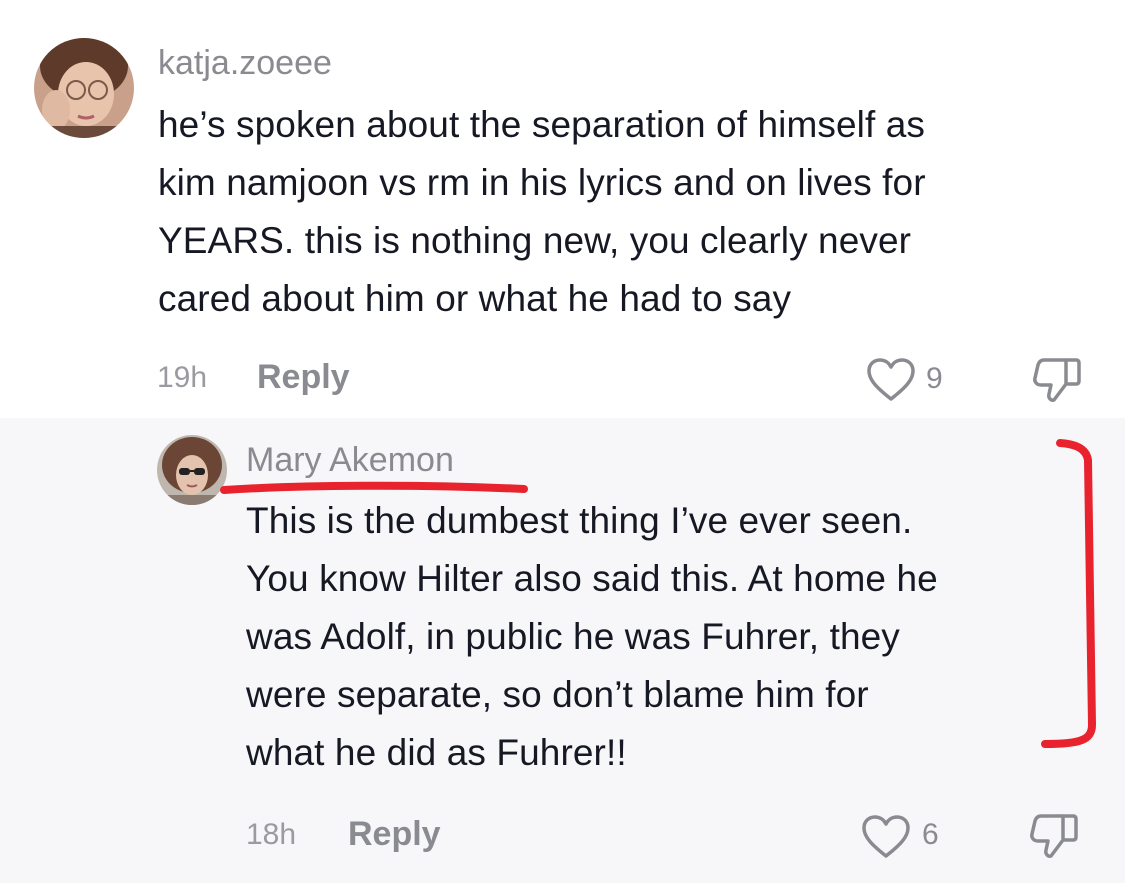 Image resolution: width=1125 pixels, height=883 pixels. I want to click on like-count: 6, so click(930, 834).